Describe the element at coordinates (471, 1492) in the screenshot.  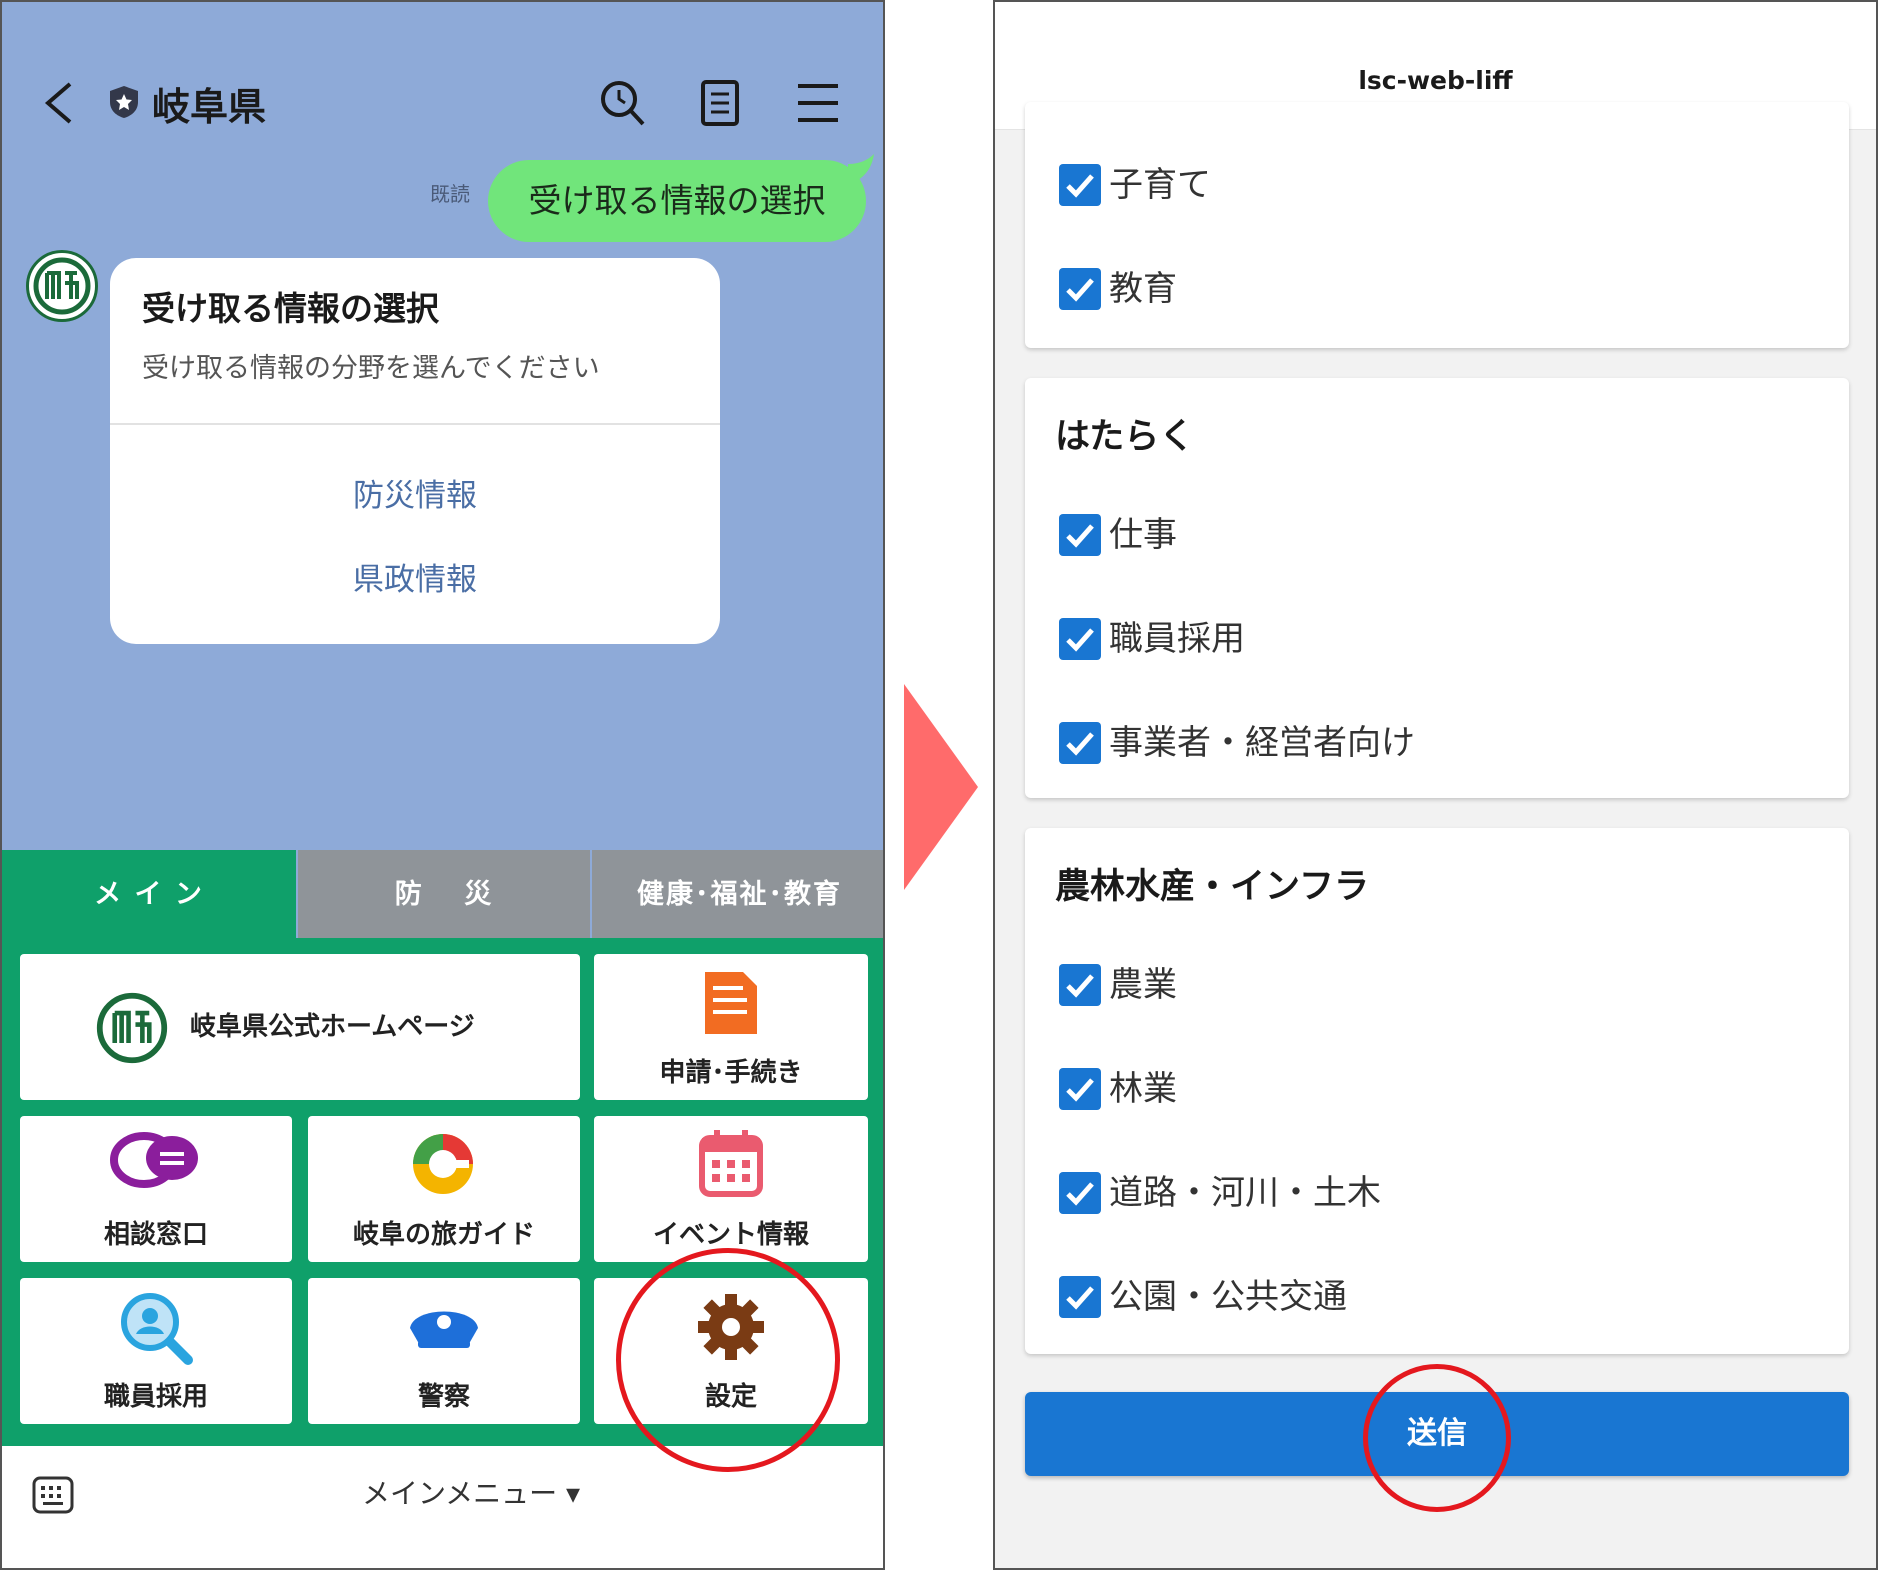
I see `main-menu-toggle: メインメニュー ▾` at that location.